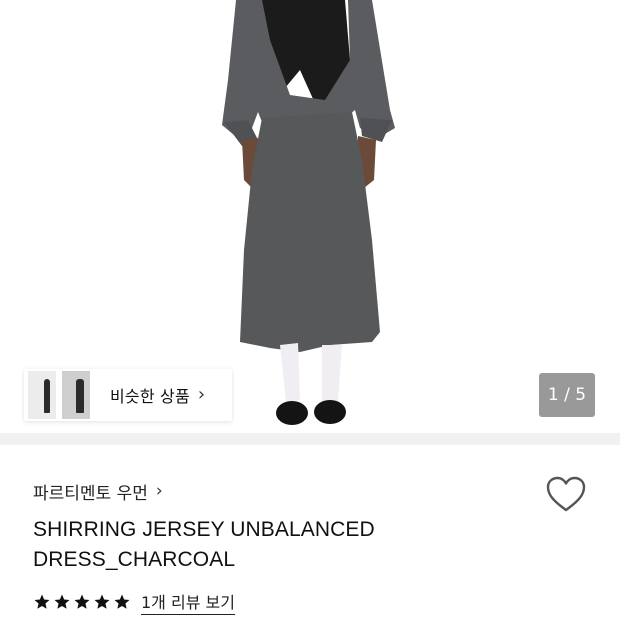 The image size is (620, 620). Describe the element at coordinates (204, 529) in the screenshot. I see `product-title-line: SHIRRING JERSEY UNBALANCED` at that location.